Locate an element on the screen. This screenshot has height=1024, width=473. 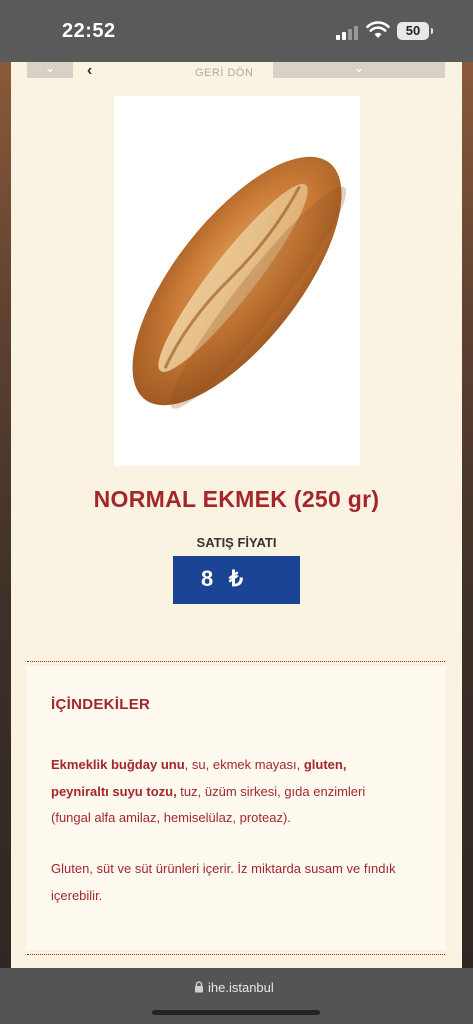
next-dropdown-button: ⌄ is located at coordinates (359, 70).